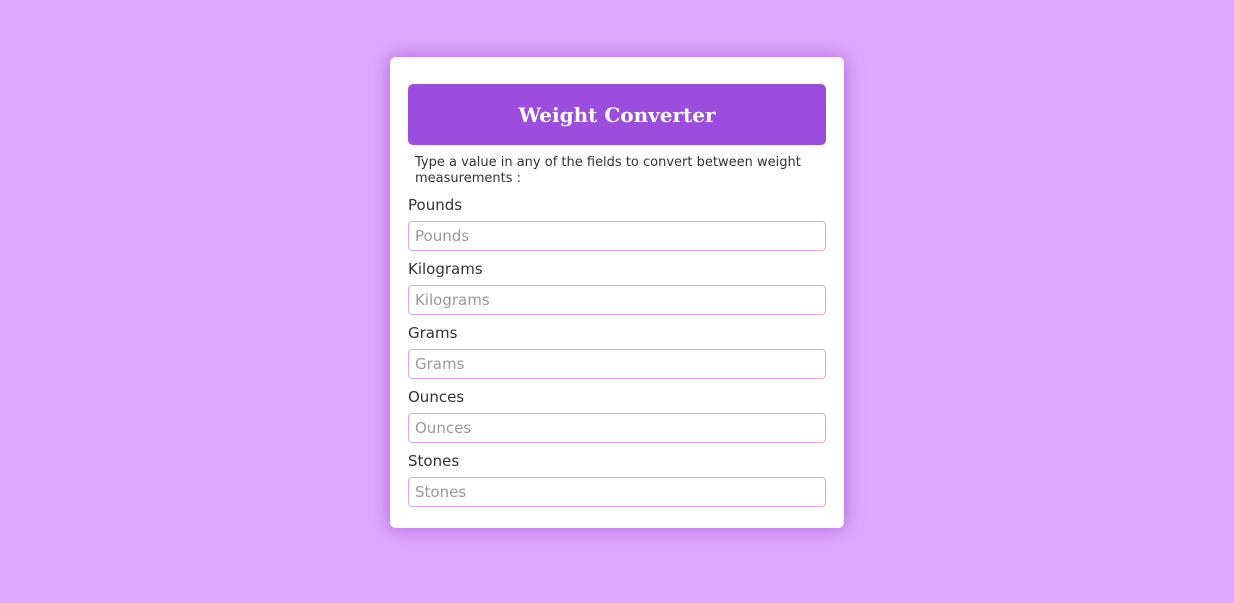 The image size is (1234, 603). I want to click on kilograms-input, so click(617, 300).